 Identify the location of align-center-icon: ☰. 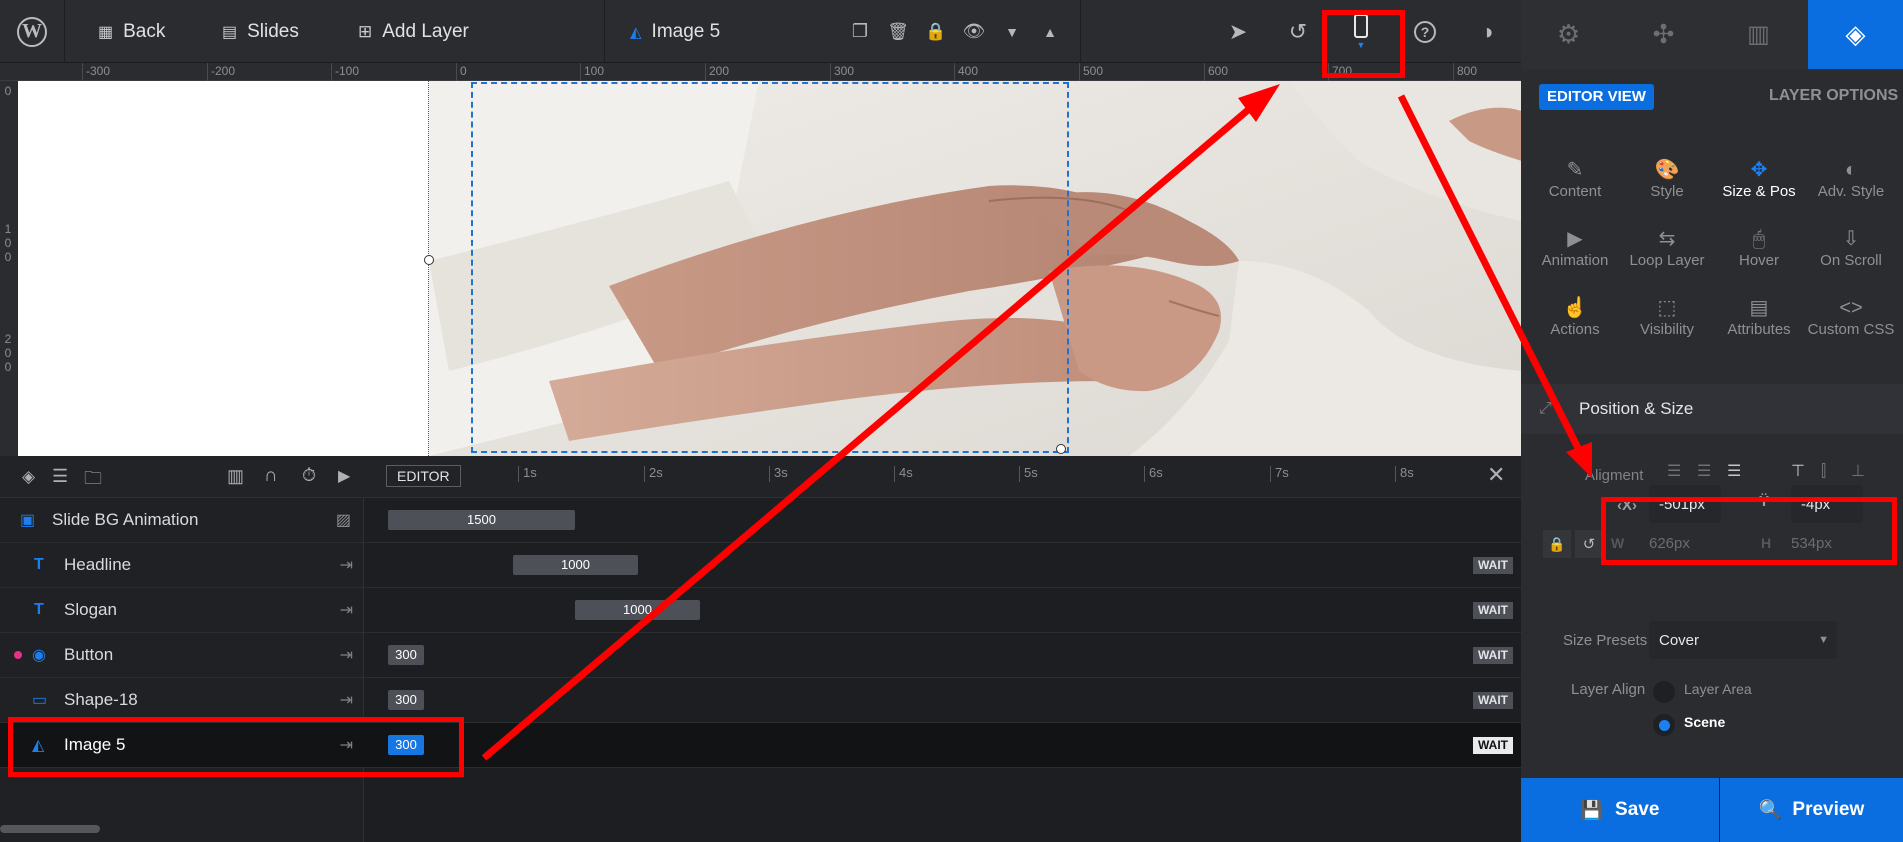
(1708, 472).